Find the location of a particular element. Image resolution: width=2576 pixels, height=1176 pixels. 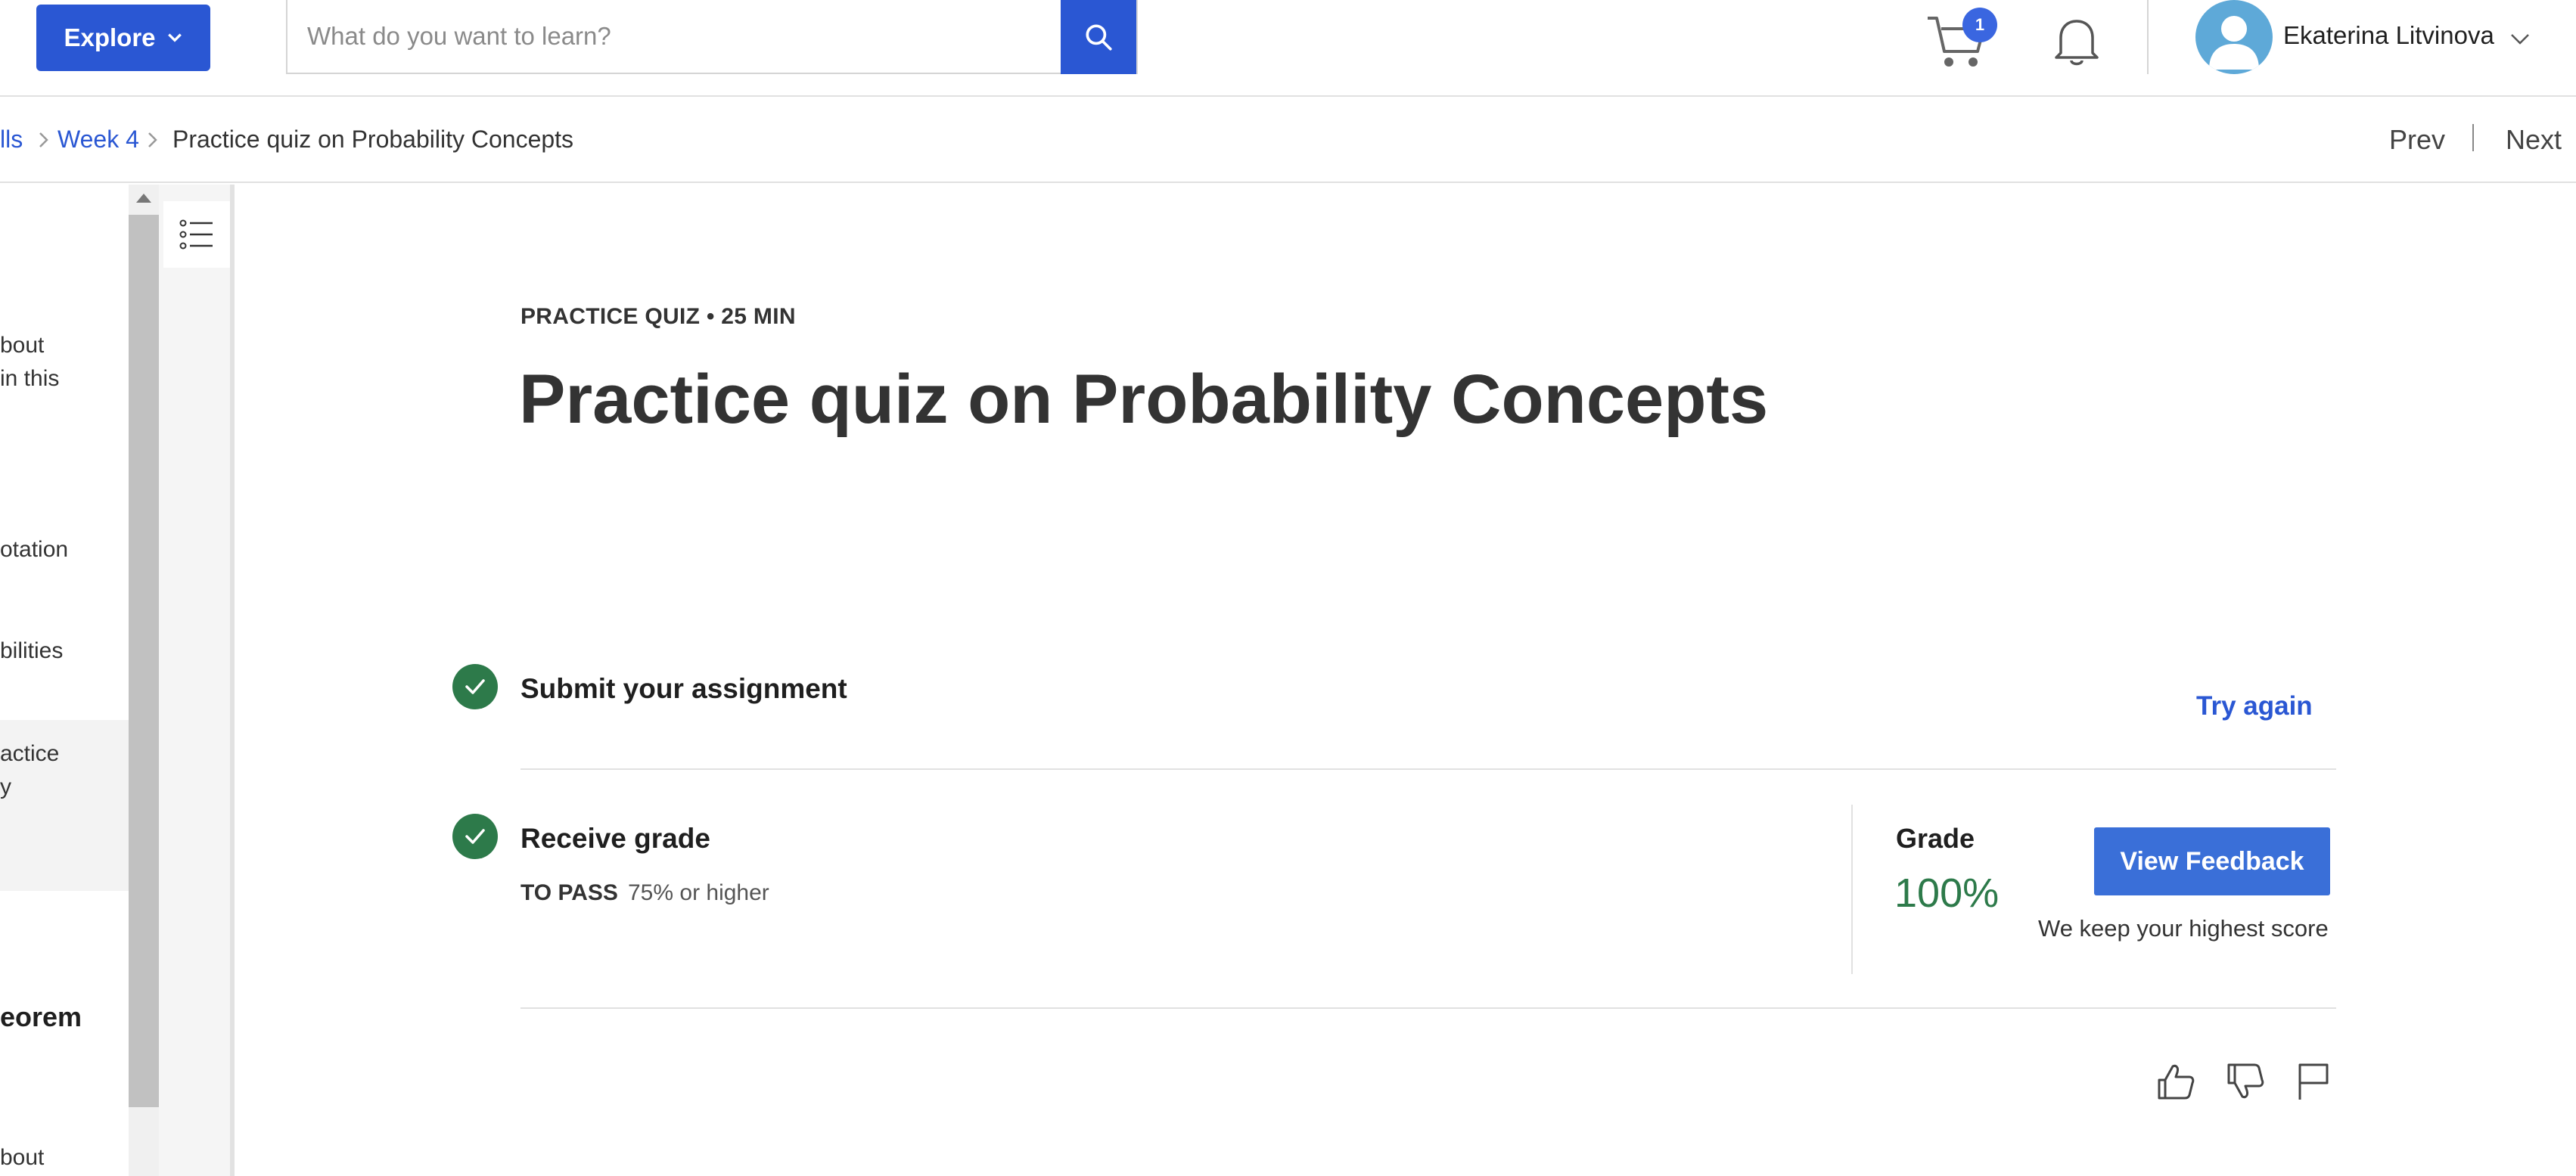

cart-button: 1 is located at coordinates (1967, 42).